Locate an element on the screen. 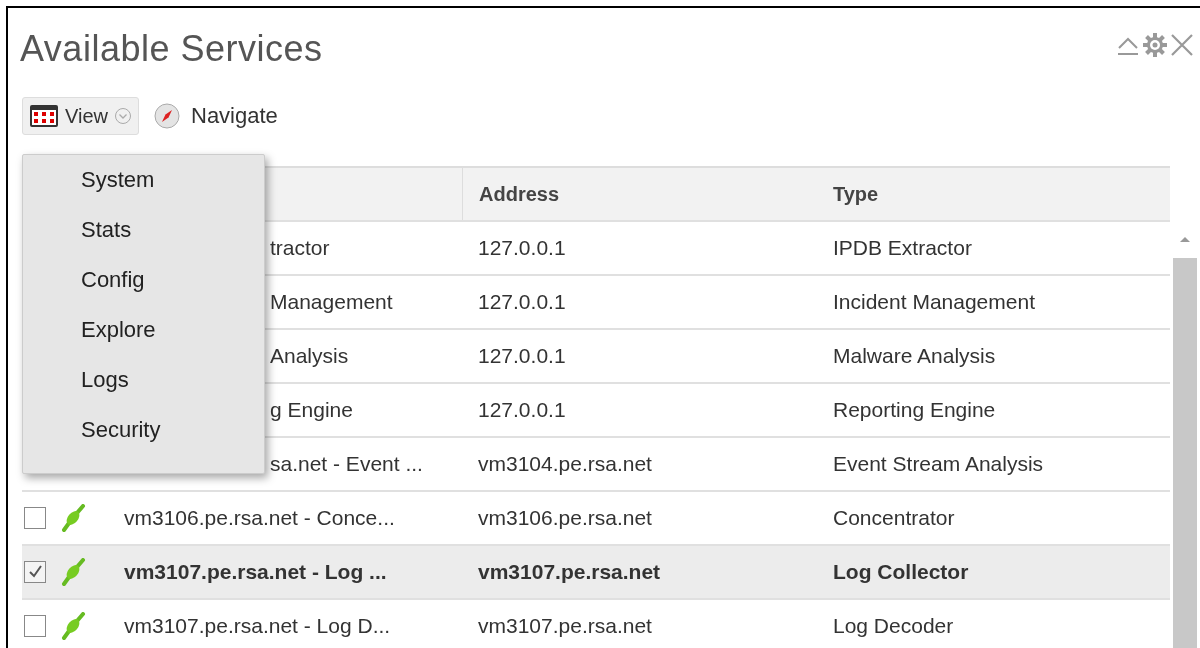 This screenshot has width=1200, height=648. table-cell-text: vm3104.pe.rsa.net is located at coordinates (565, 464).